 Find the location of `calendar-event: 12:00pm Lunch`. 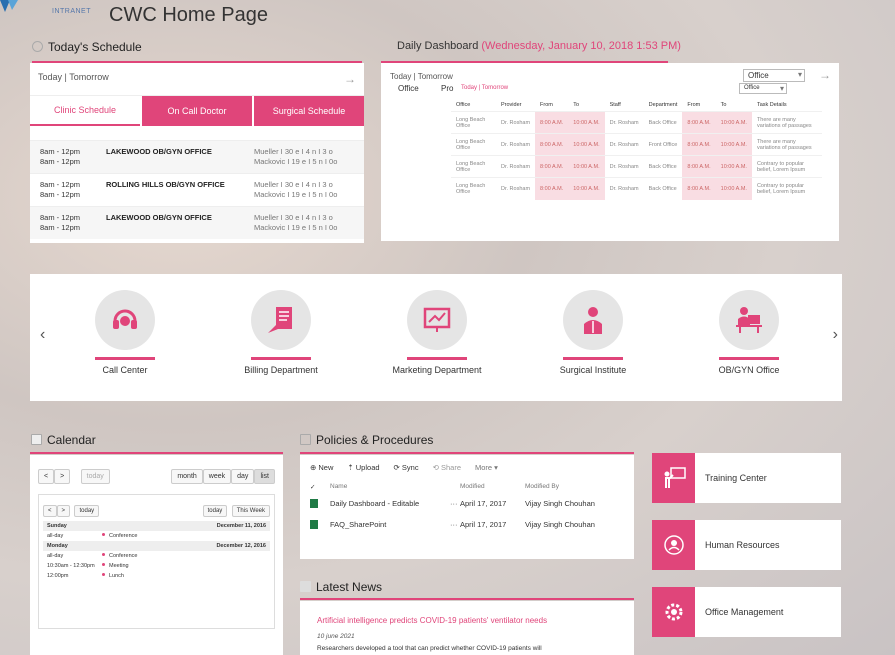

calendar-event: 12:00pm Lunch is located at coordinates (156, 576).